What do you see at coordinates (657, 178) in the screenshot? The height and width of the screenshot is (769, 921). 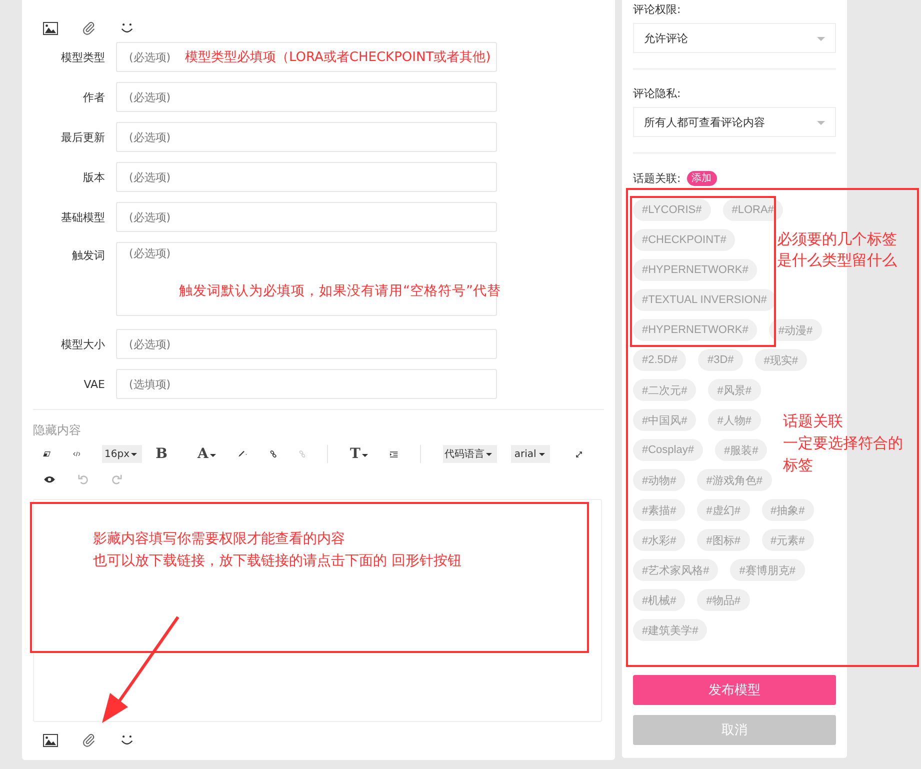 I see `field-label: 话题关联:` at bounding box center [657, 178].